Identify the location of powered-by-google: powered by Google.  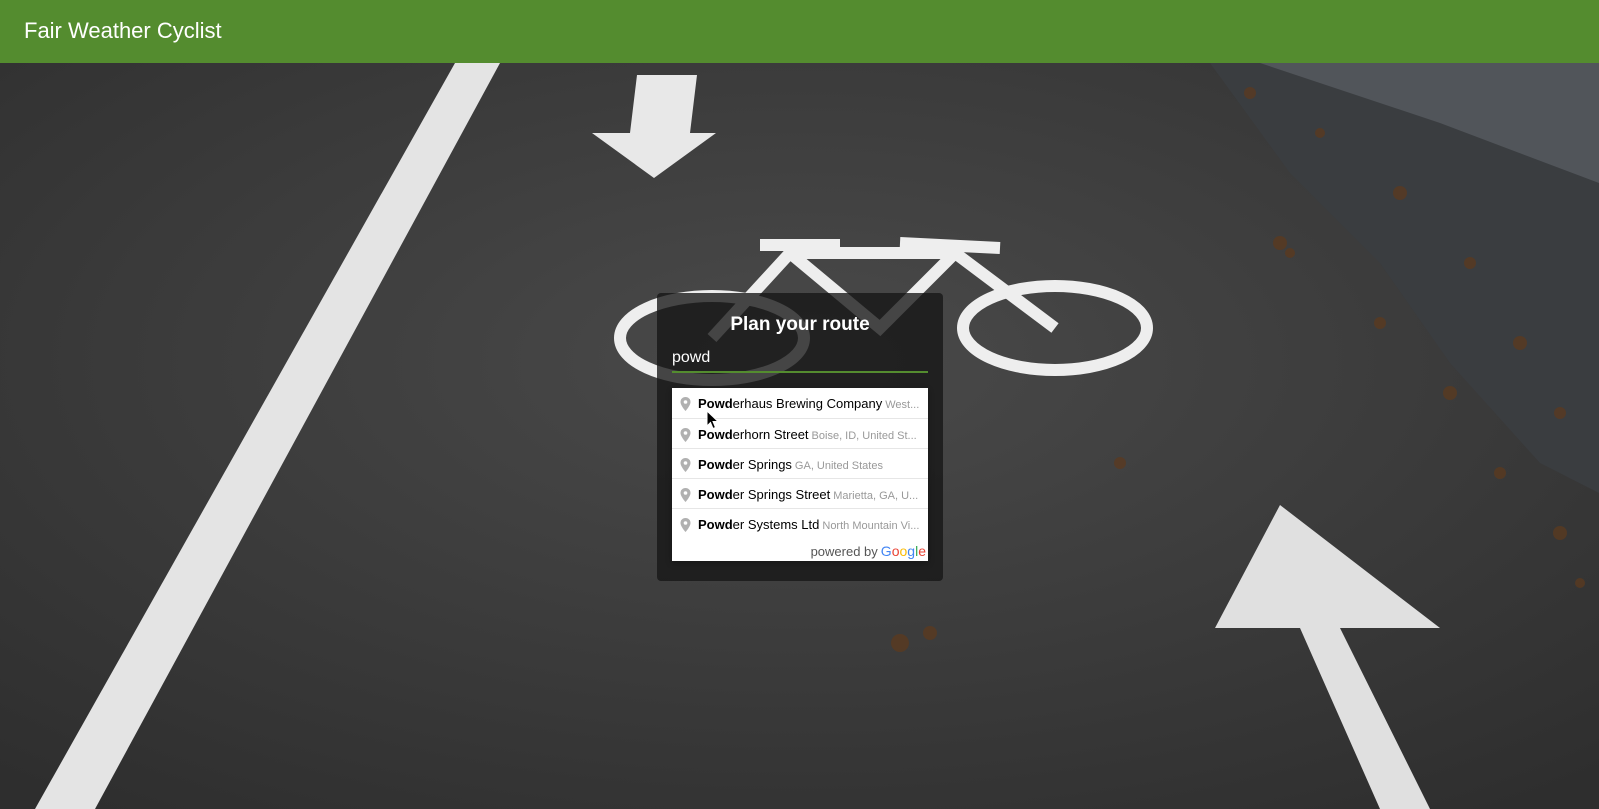
(868, 551).